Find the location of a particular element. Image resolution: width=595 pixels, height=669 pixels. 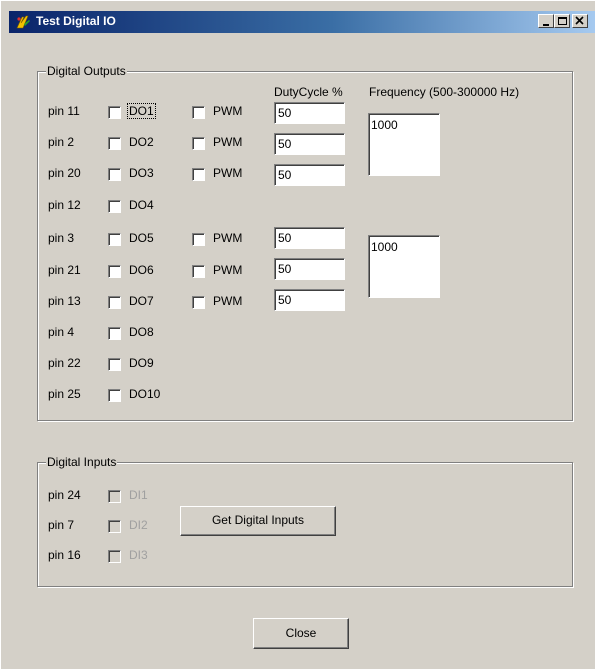

duty-cycle-7-input: 50 is located at coordinates (309, 300).